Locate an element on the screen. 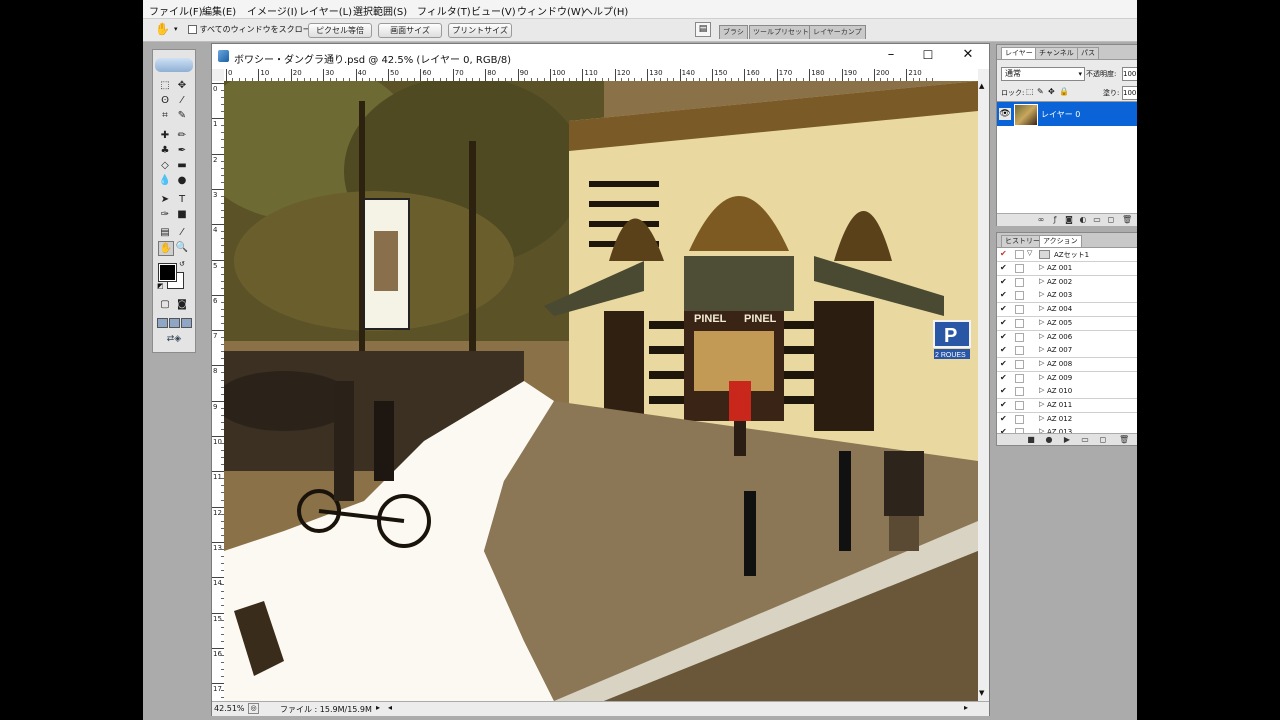 The height and width of the screenshot is (720, 1280). menu-edit: 編集(E) is located at coordinates (219, 10).